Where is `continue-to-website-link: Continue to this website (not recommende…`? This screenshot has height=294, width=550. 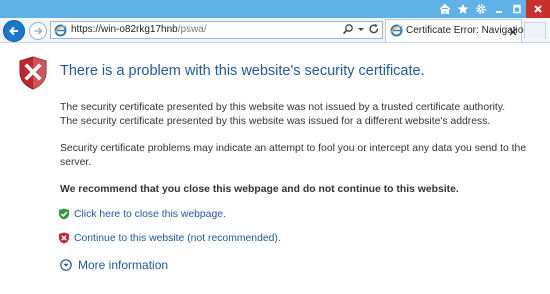 continue-to-website-link: Continue to this website (not recommende… is located at coordinates (169, 238).